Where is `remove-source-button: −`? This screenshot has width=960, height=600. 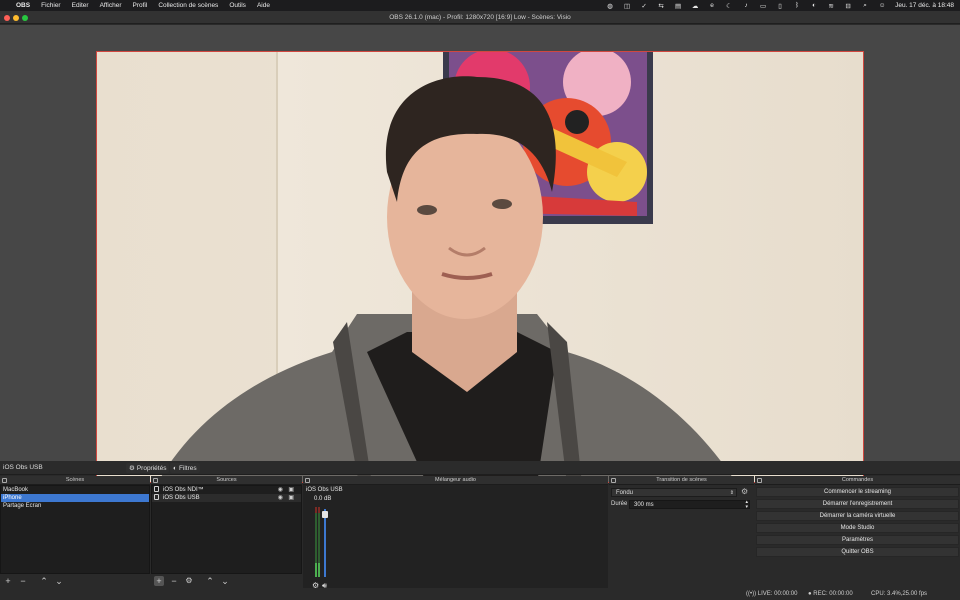
remove-source-button: − is located at coordinates (174, 581).